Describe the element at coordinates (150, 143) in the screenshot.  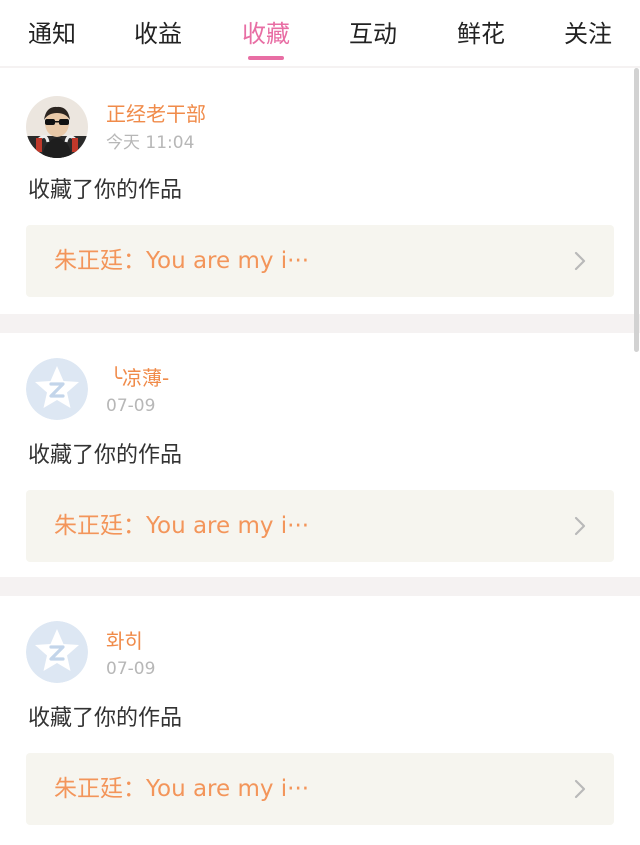
I see `timestamp: 今天 11:04` at that location.